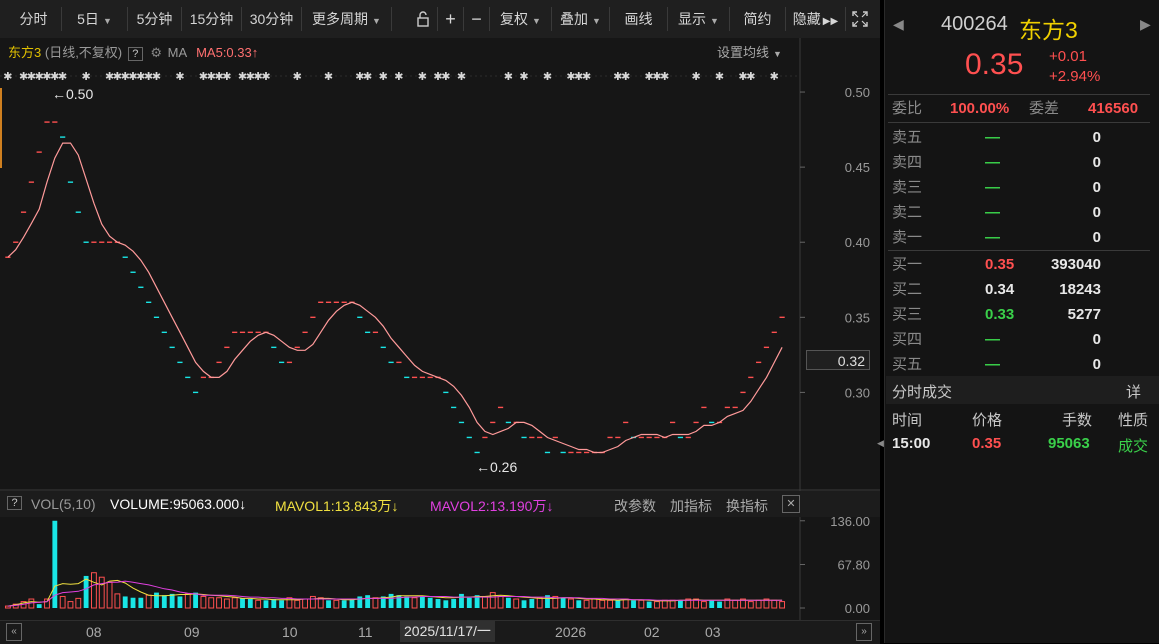  I want to click on gear-icon: ⚙, so click(156, 52).